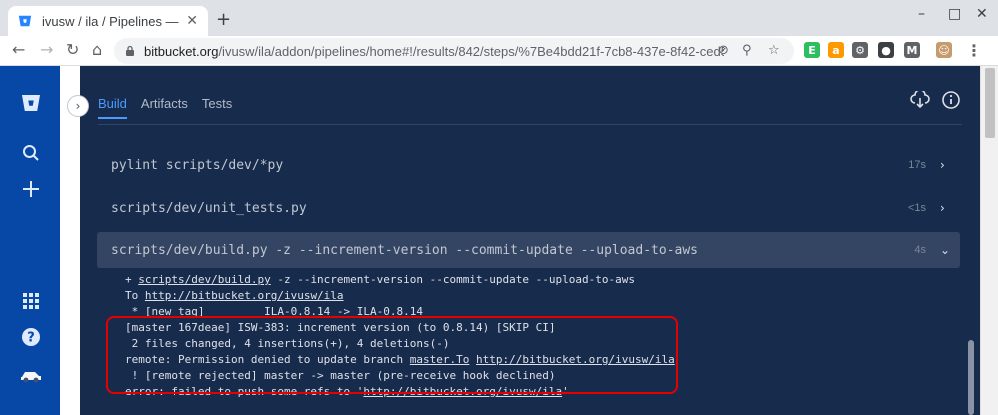 This screenshot has height=415, width=998. I want to click on mendeley-icon: M, so click(912, 50).